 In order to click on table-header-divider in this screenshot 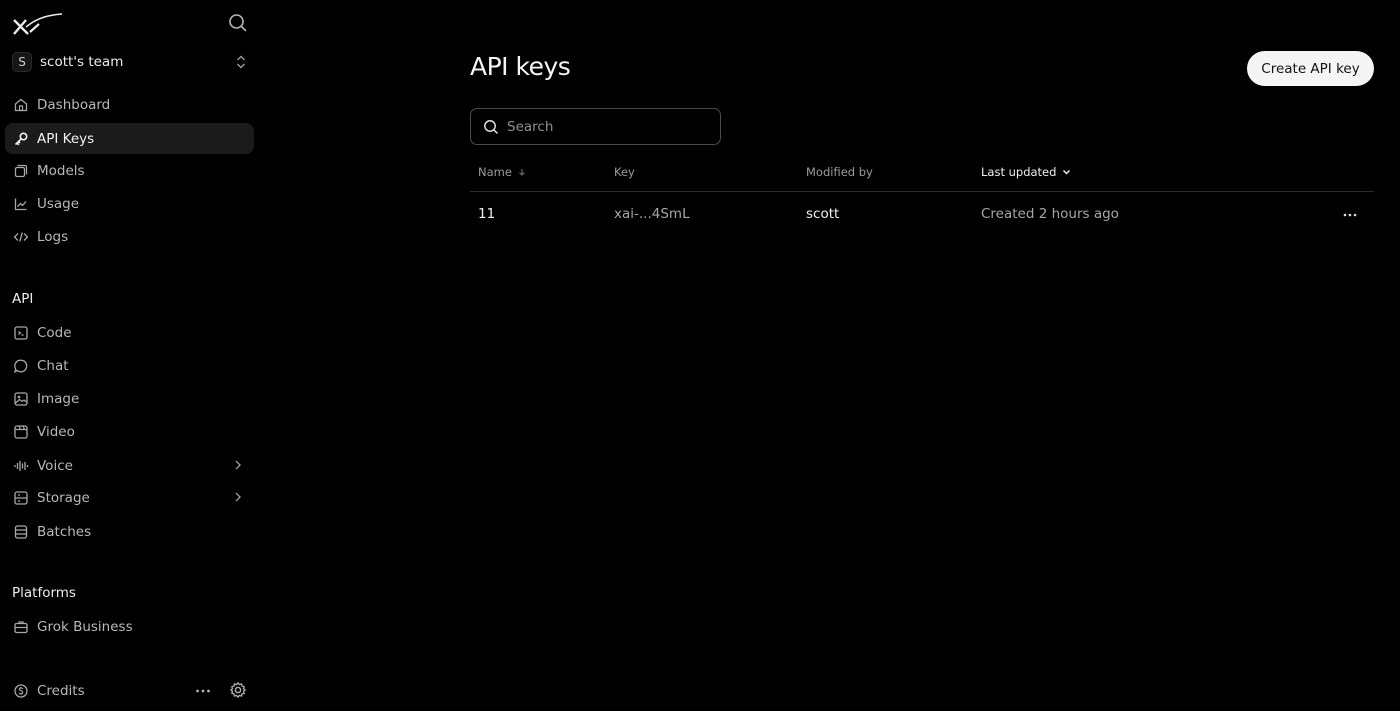, I will do `click(922, 191)`.